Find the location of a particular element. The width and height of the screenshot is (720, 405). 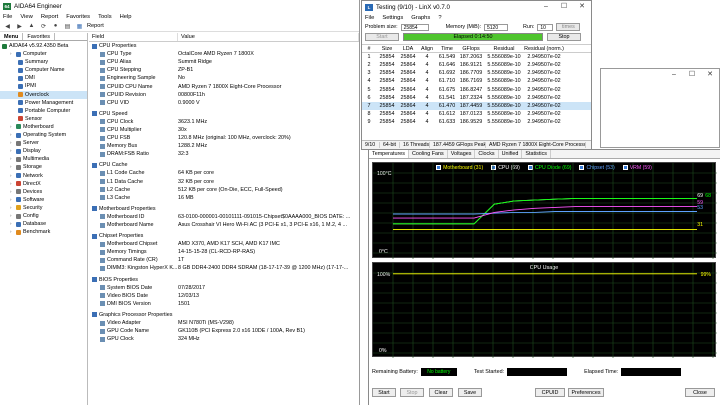

section-header: BIOS Properties is located at coordinates (224, 280).